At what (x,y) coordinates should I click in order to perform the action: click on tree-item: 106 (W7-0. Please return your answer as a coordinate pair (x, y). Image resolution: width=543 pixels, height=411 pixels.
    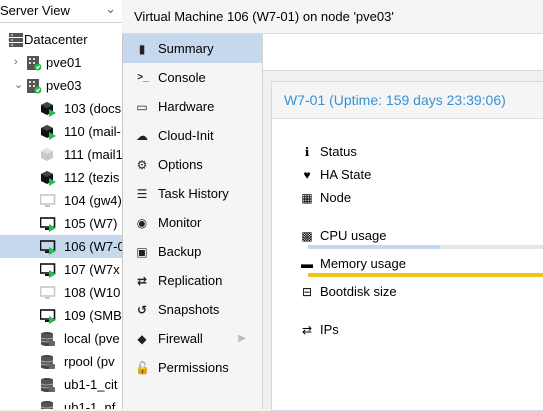
    Looking at the image, I should click on (61, 246).